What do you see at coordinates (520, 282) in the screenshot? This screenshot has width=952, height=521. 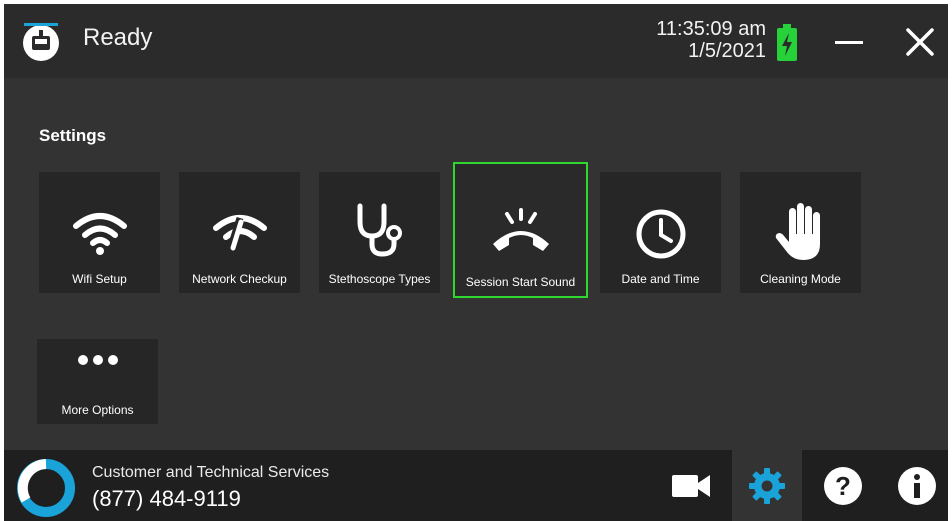 I see `tile-label: Session Start Sound` at bounding box center [520, 282].